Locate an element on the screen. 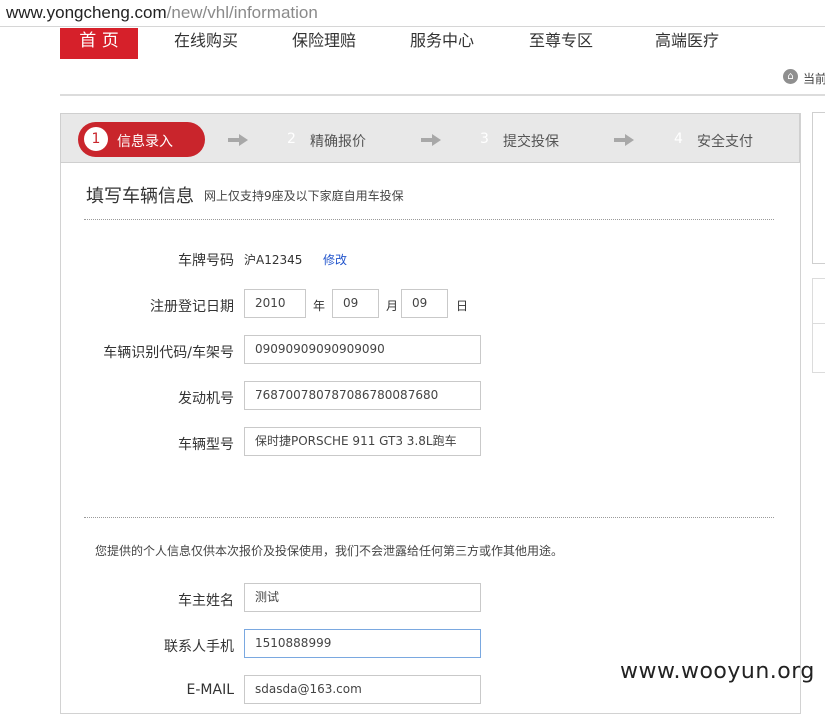 The width and height of the screenshot is (825, 714). phone-label: 联系人手机 is located at coordinates (199, 647).